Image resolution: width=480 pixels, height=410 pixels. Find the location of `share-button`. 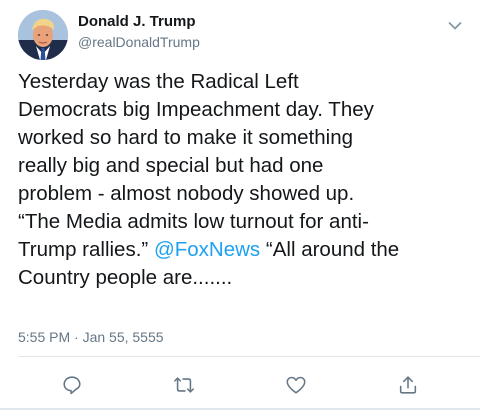

share-button is located at coordinates (408, 385).